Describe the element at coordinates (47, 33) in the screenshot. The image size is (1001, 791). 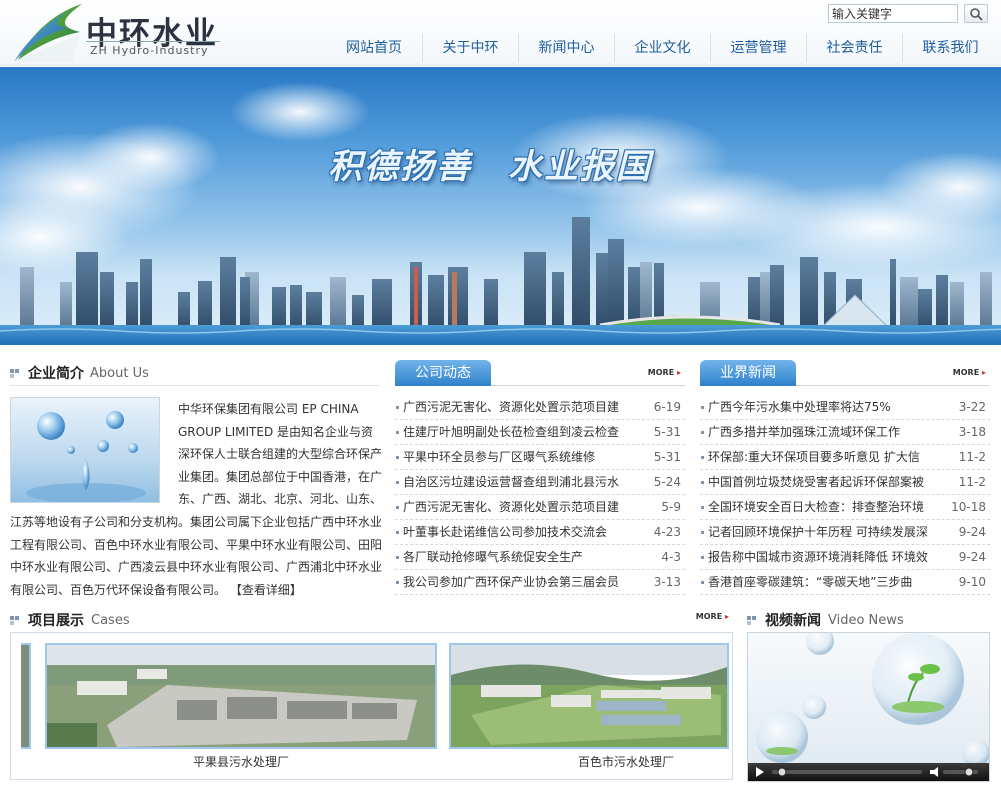
I see `logo-icon` at that location.